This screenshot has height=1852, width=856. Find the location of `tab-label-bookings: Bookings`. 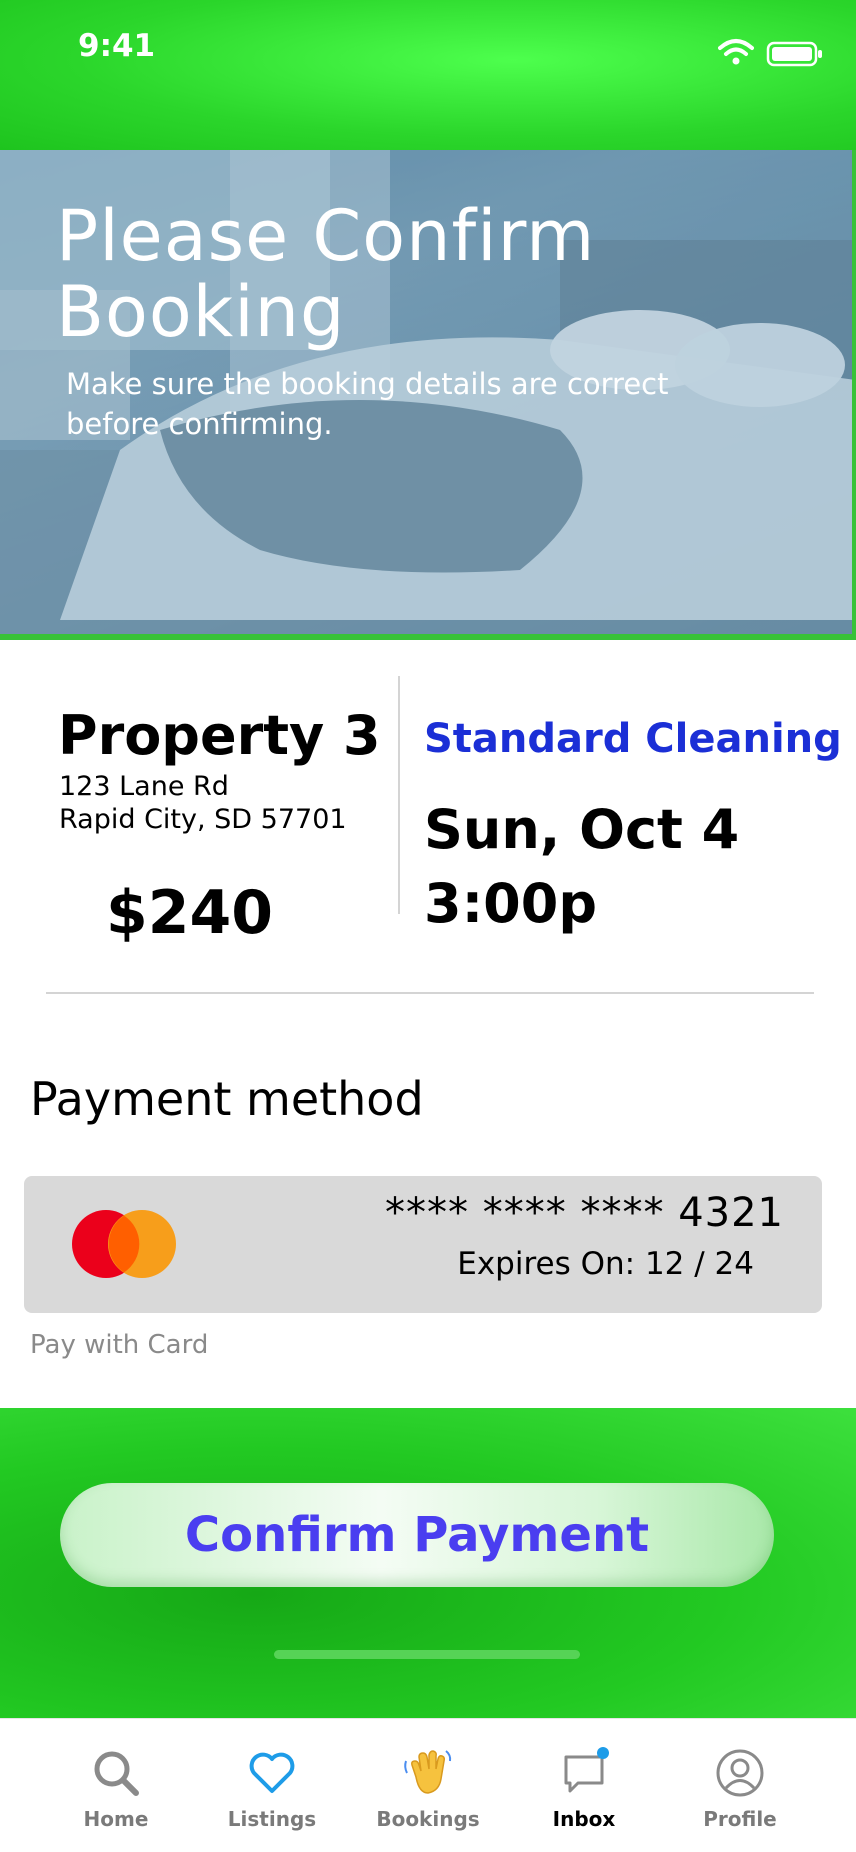

tab-label-bookings: Bookings is located at coordinates (428, 1819).